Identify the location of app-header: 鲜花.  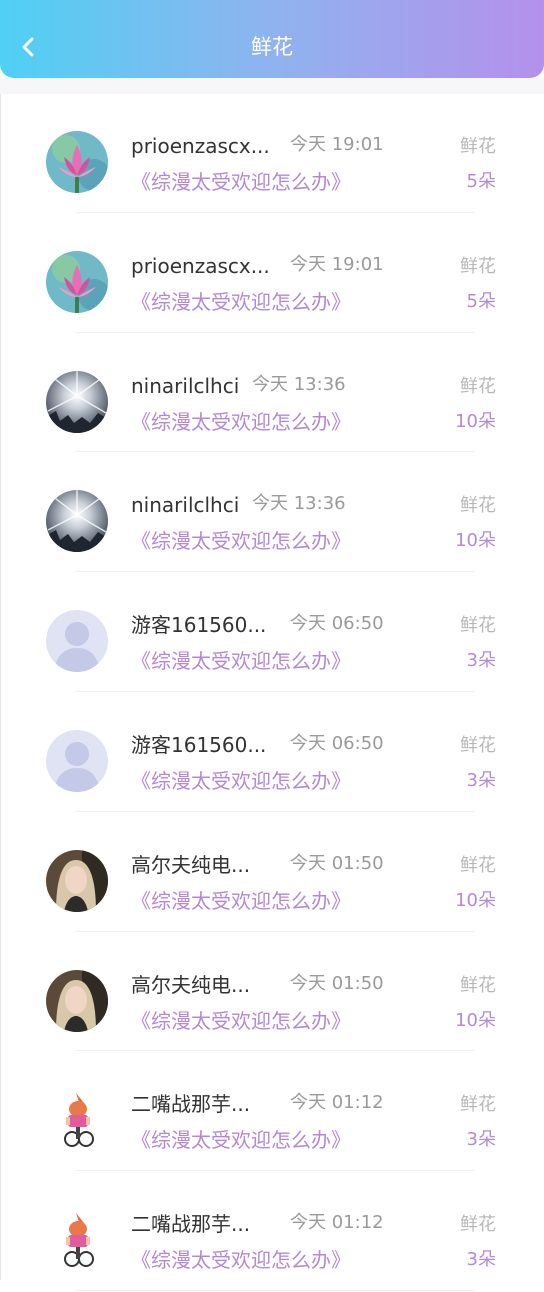
(272, 39).